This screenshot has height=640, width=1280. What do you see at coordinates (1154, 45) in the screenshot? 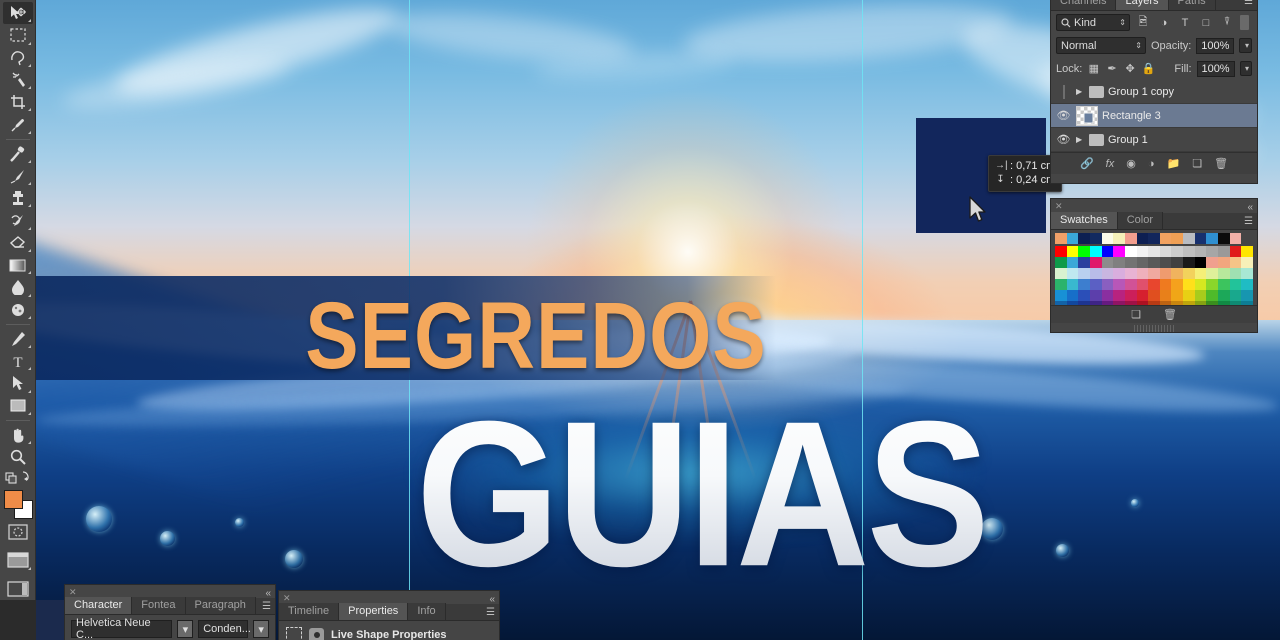
I see `blend-mode-row: Normal ⇕ Opacity: 100% ▾` at bounding box center [1154, 45].